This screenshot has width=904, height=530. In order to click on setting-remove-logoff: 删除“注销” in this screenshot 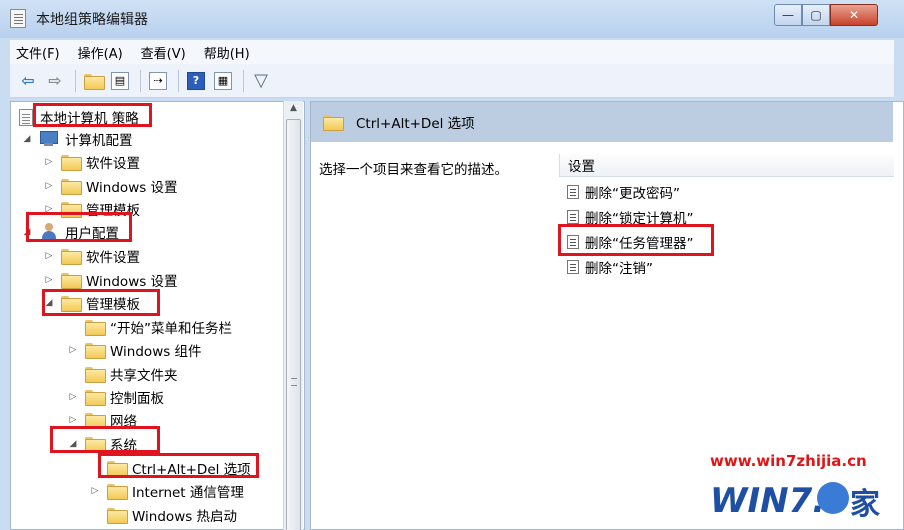, I will do `click(610, 267)`.